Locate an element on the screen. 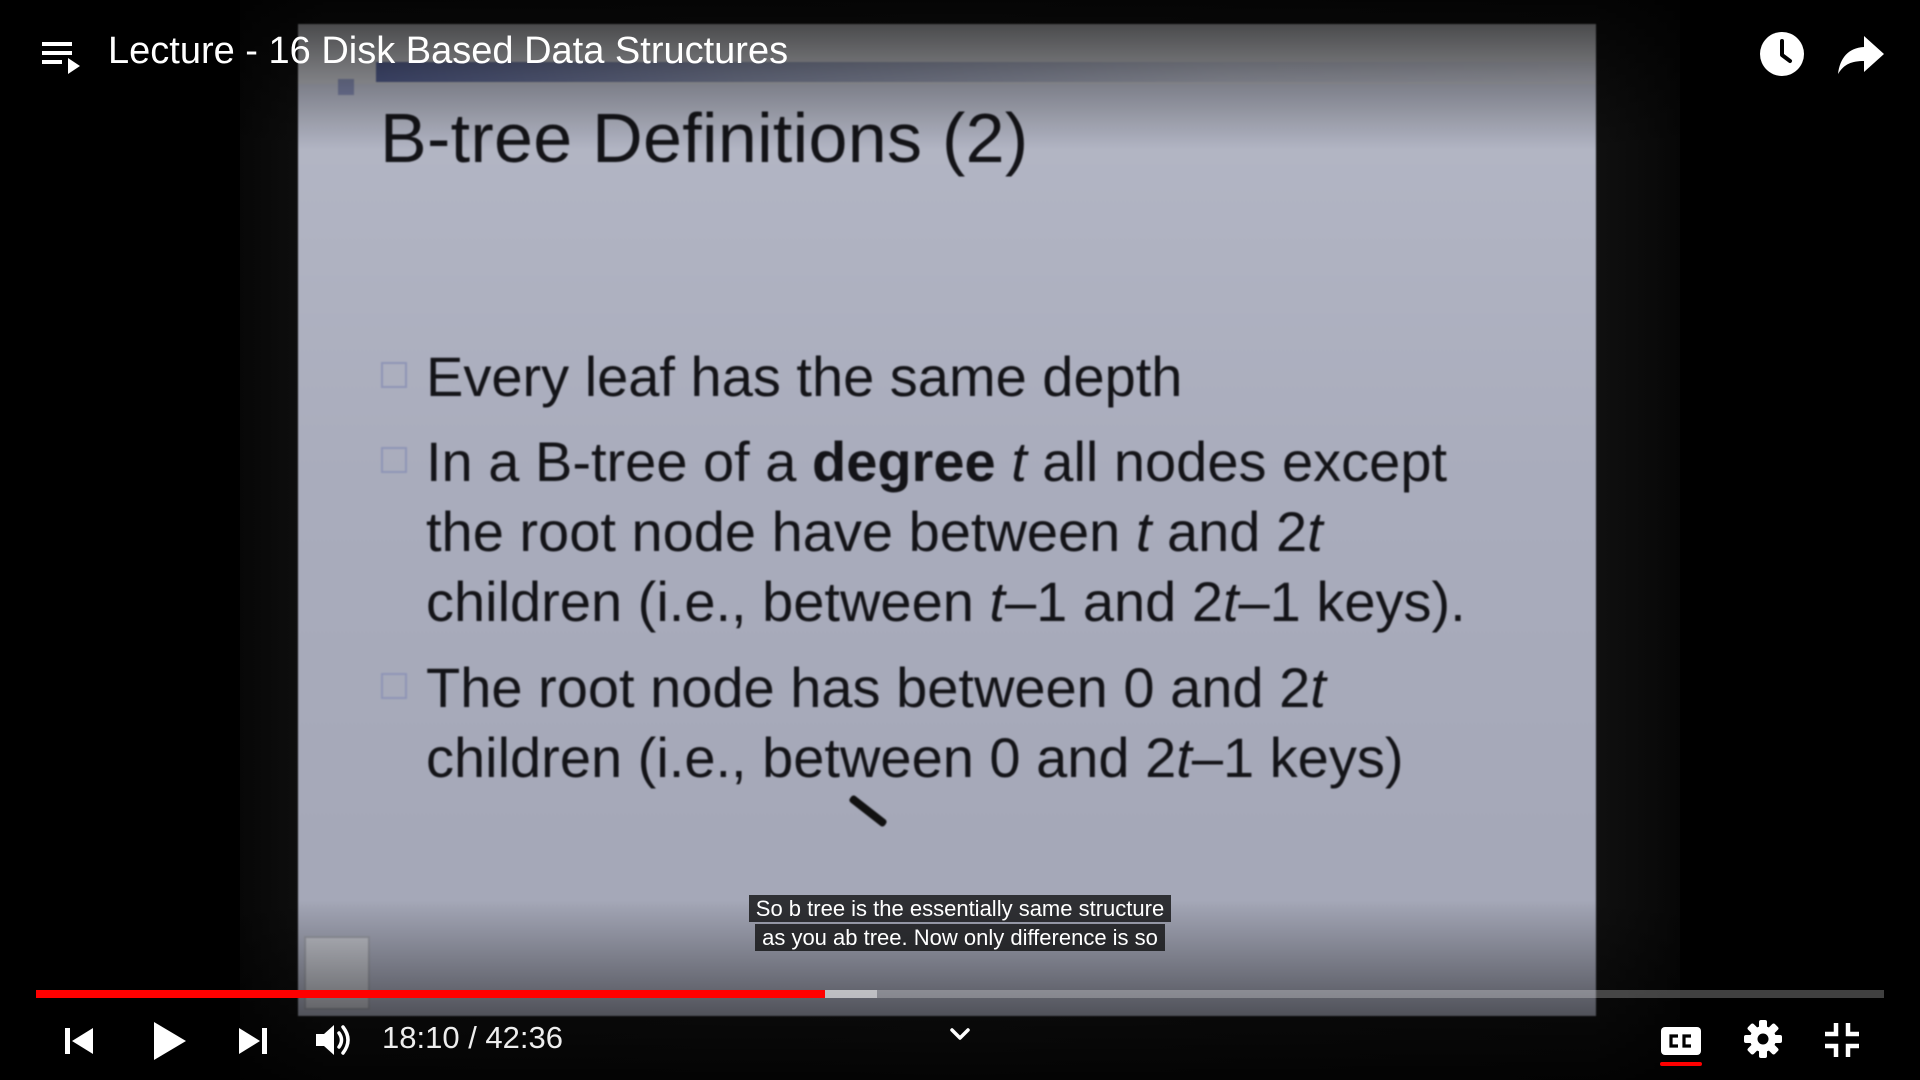 This screenshot has height=1080, width=1920. chevron-down-icon is located at coordinates (960, 1034).